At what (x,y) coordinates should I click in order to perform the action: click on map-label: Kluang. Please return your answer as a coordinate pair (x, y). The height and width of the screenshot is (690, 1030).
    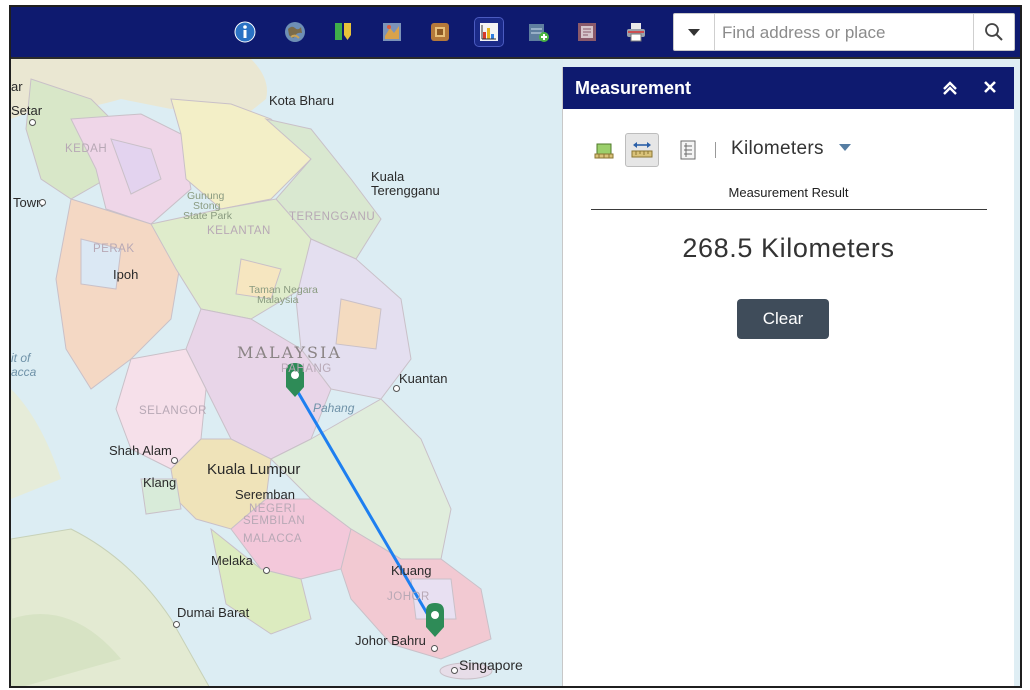
    Looking at the image, I should click on (411, 570).